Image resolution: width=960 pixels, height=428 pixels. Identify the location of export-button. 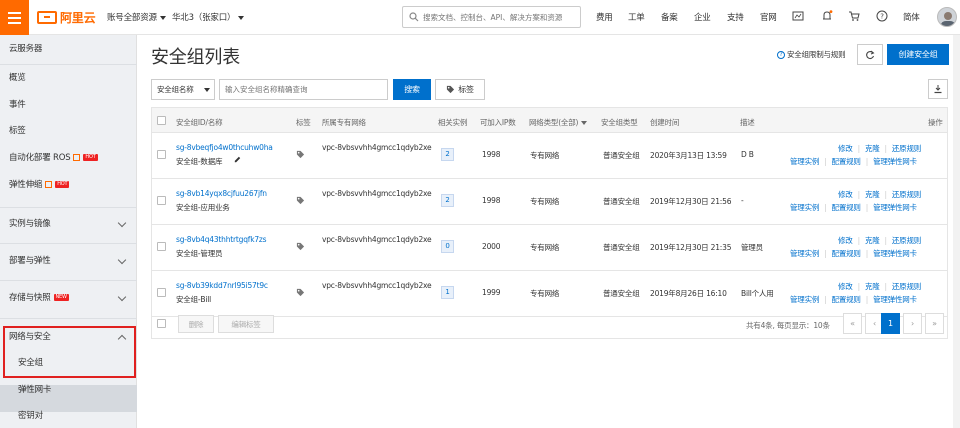
(938, 89).